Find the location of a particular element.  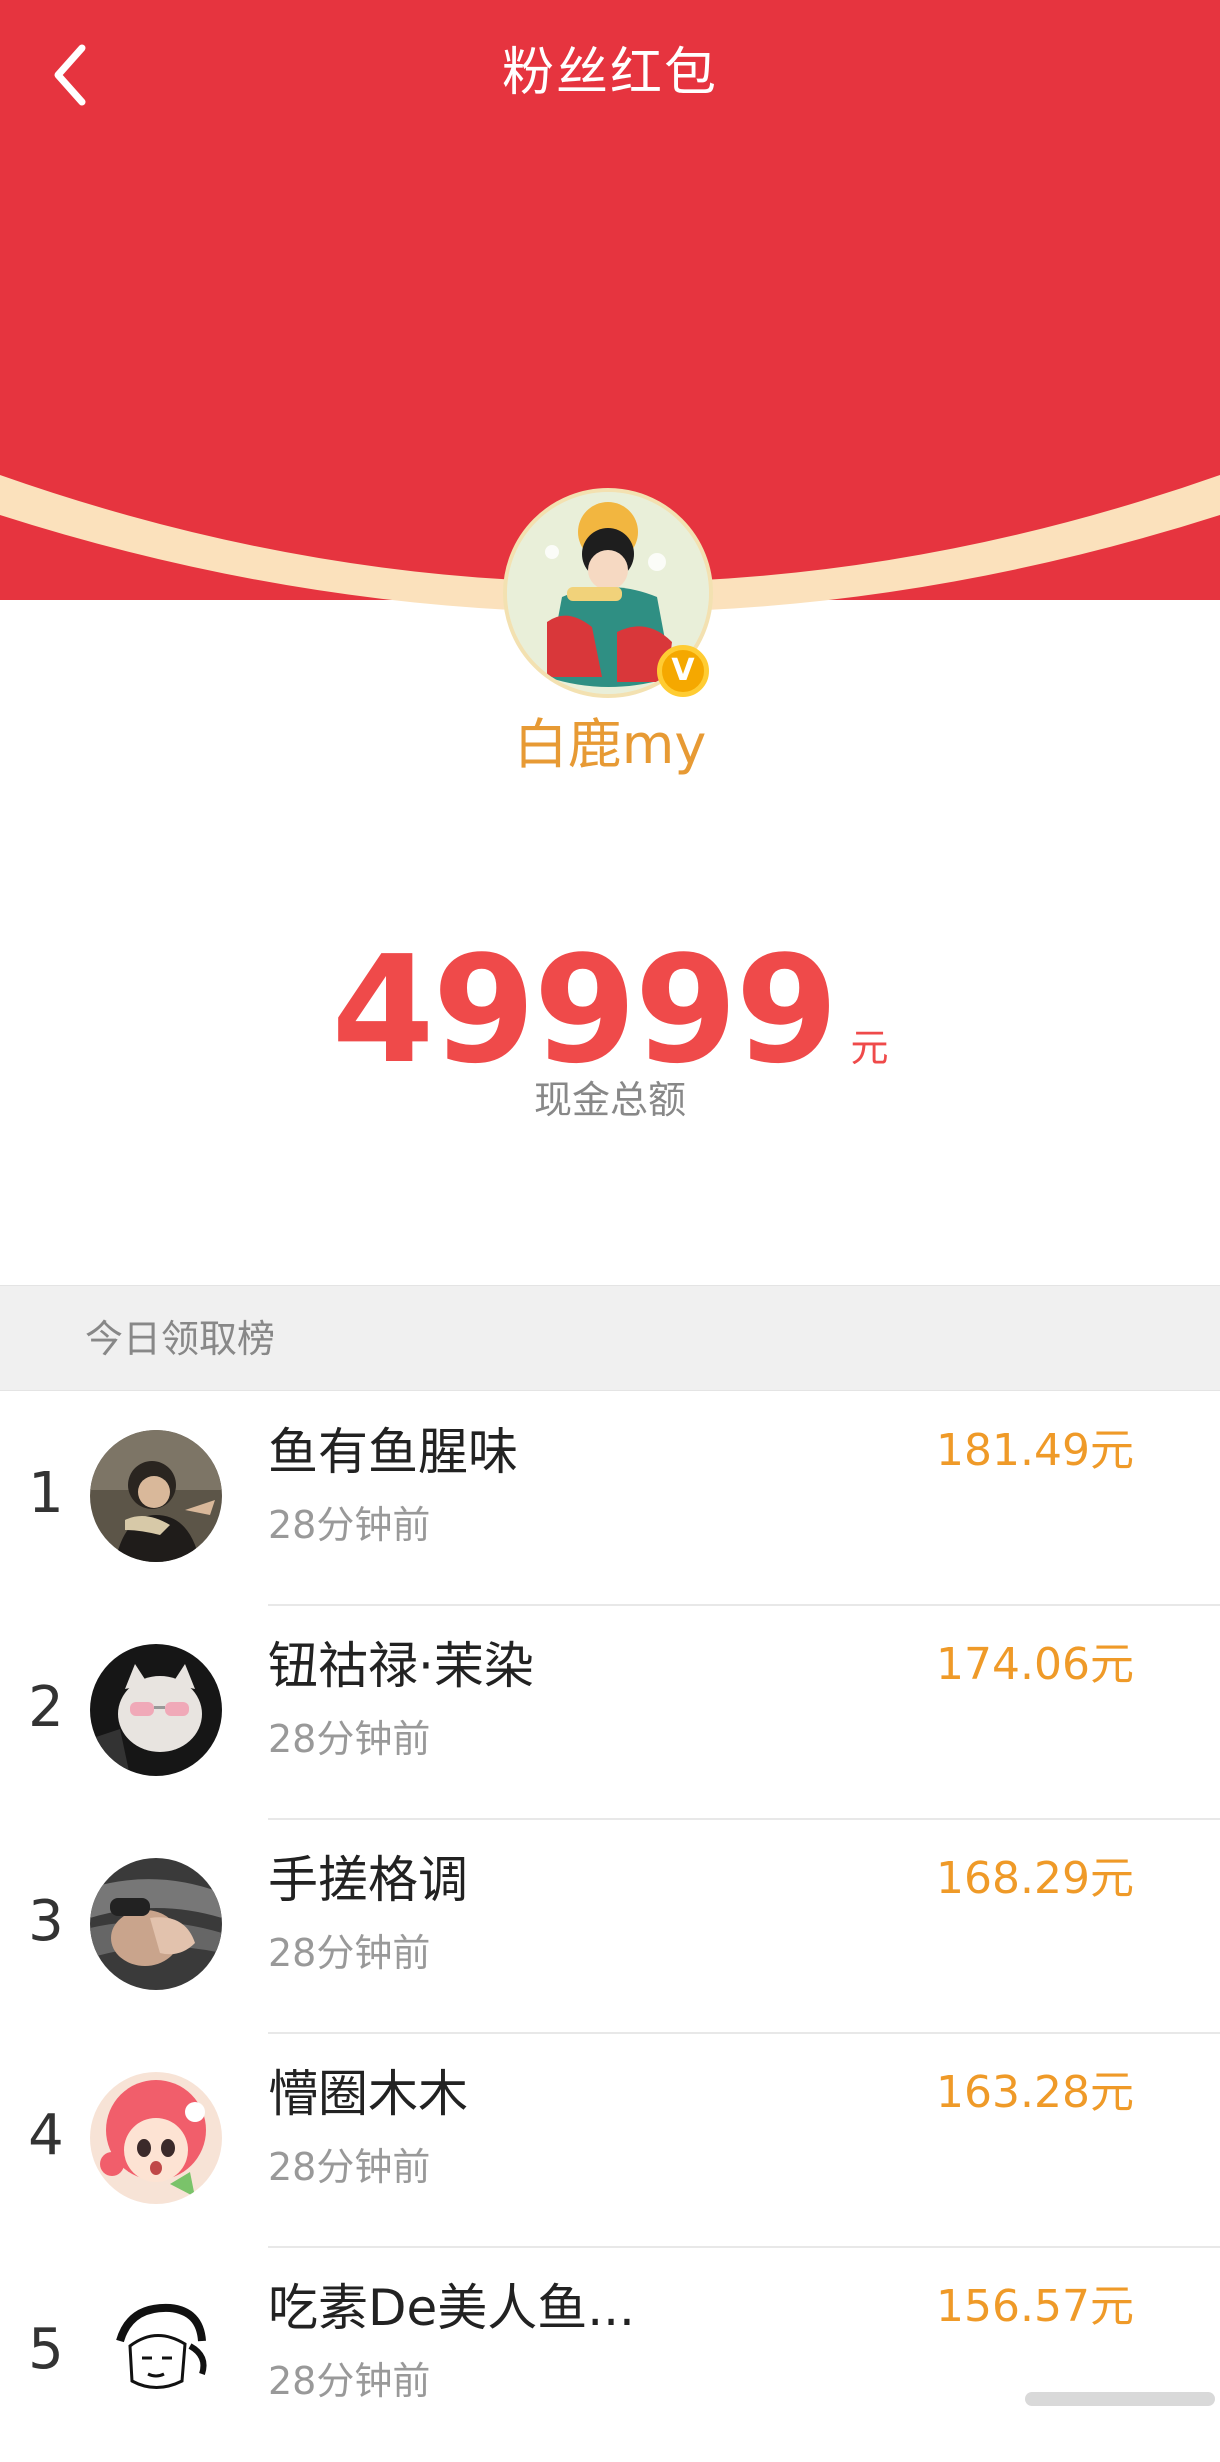

list-item: 2 钮祜禄·茉染 28分钟前 174.06元 is located at coordinates (610, 1713).